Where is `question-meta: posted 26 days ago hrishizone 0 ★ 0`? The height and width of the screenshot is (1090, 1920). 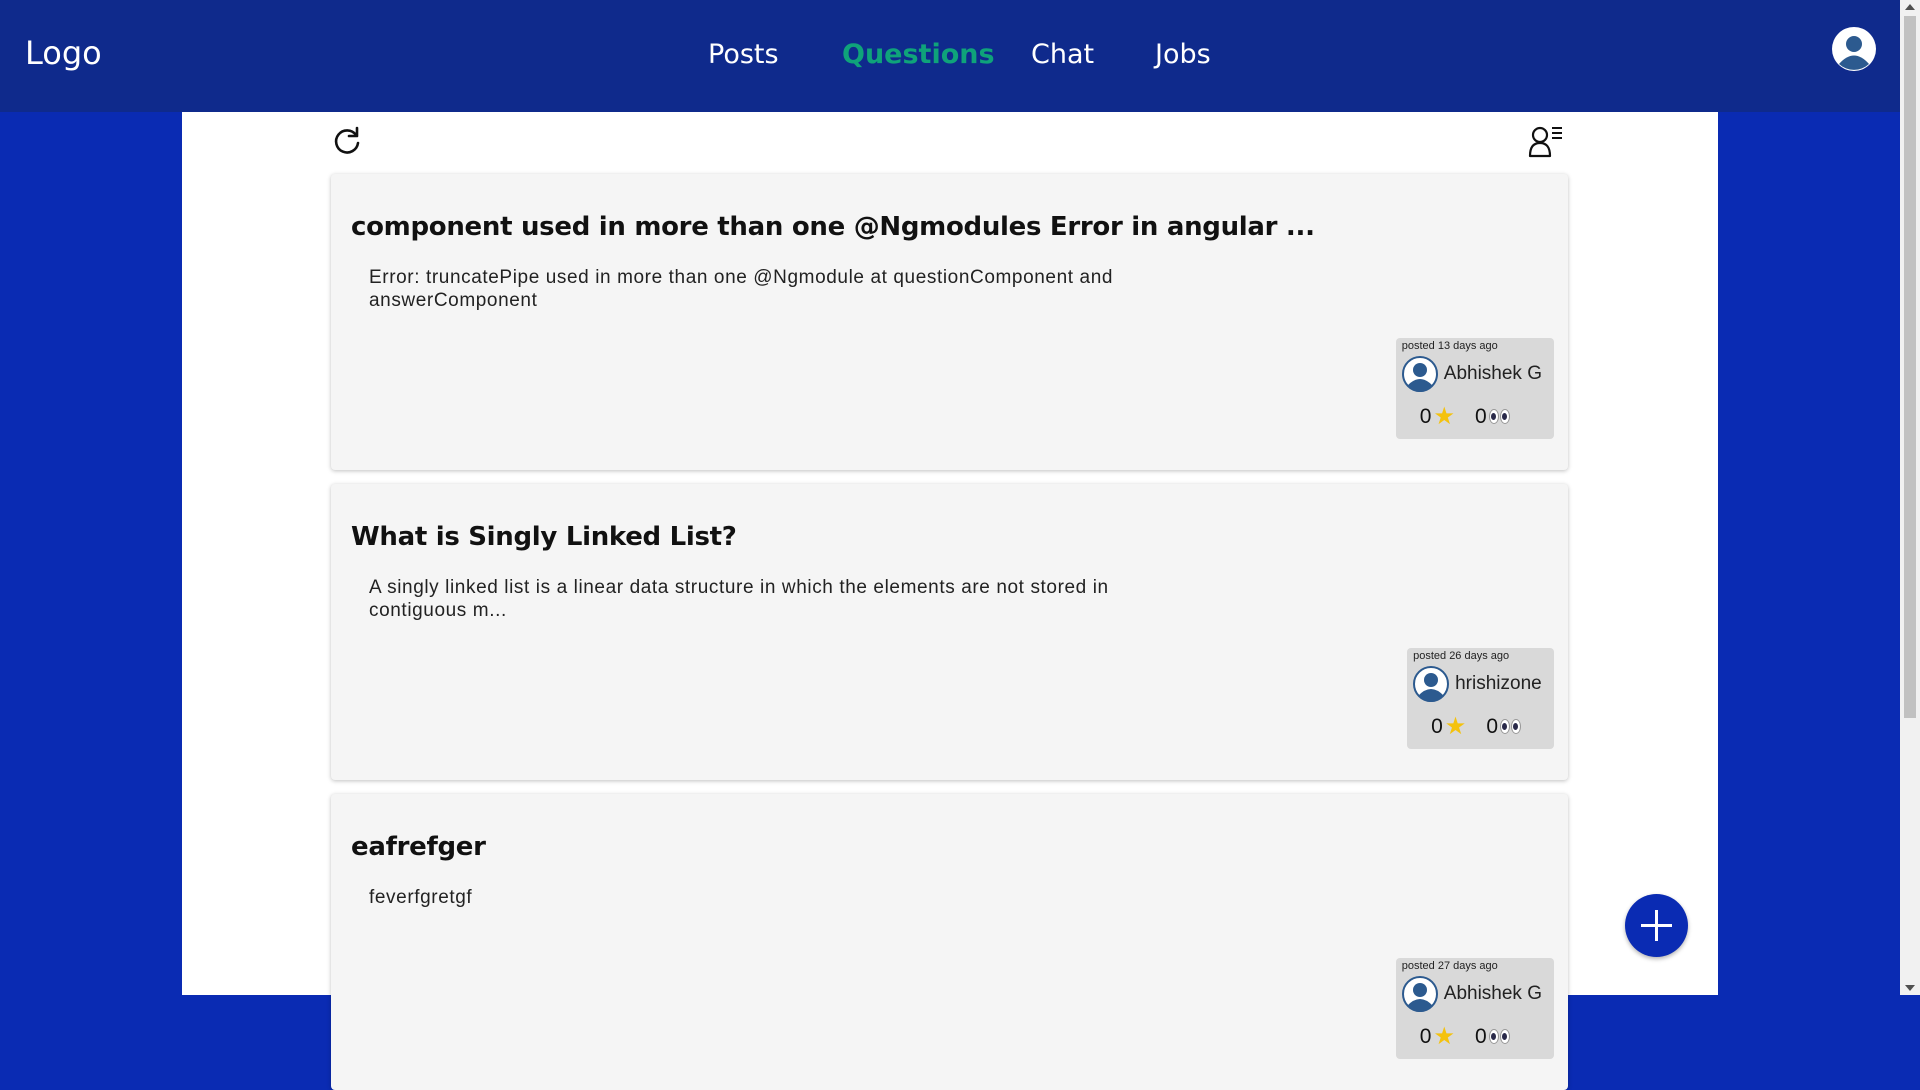
question-meta: posted 26 days ago hrishizone 0 ★ 0 is located at coordinates (1480, 698).